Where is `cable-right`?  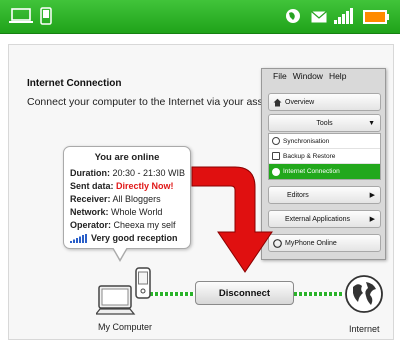
cable-right is located at coordinates (319, 294).